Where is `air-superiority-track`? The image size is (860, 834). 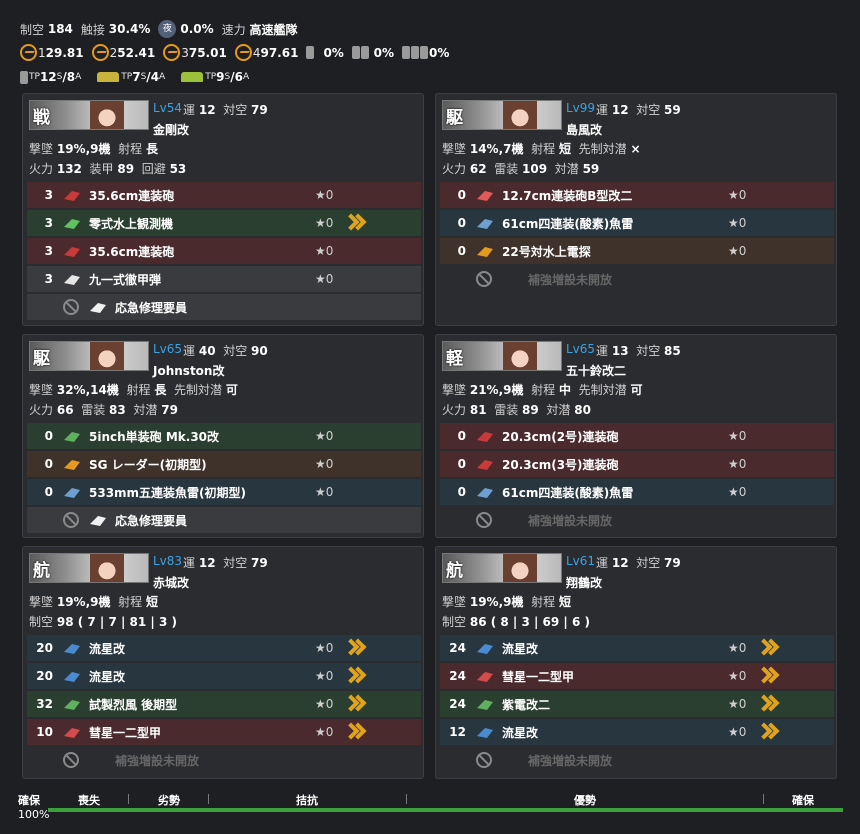
air-superiority-track is located at coordinates (445, 810).